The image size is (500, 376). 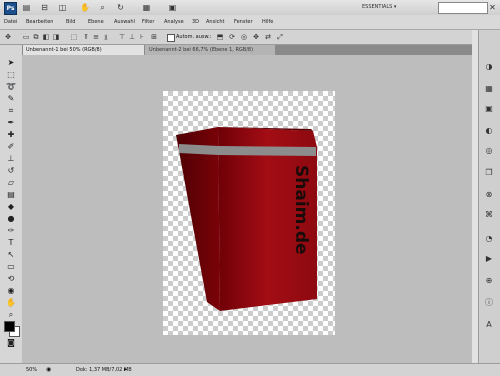 I want to click on history-brush-icon: ↺, so click(x=11, y=170).